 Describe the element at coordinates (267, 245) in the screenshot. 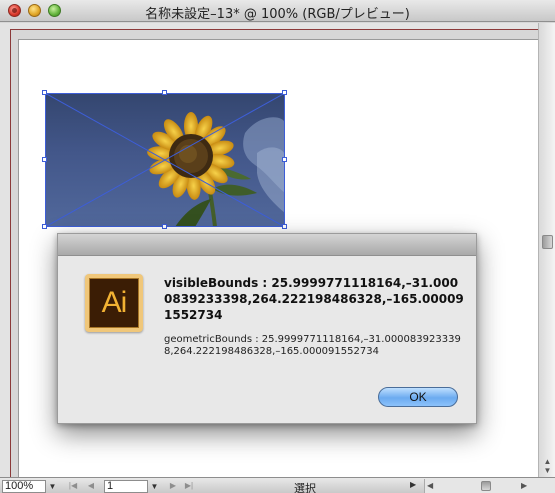

I see `dialog-title-bar` at that location.